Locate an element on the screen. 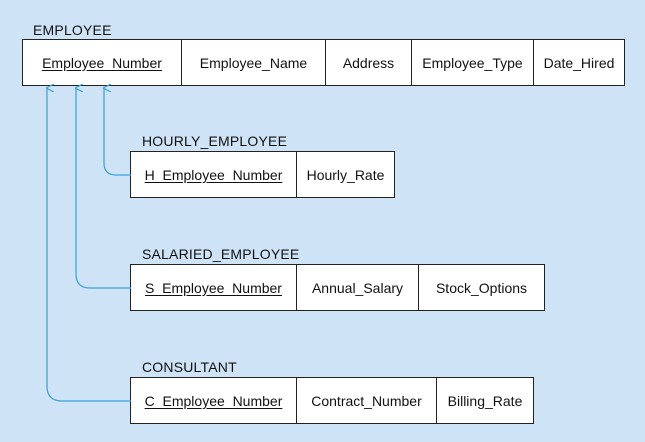 The height and width of the screenshot is (442, 645). consultant-fk-arrow is located at coordinates (89, 245).